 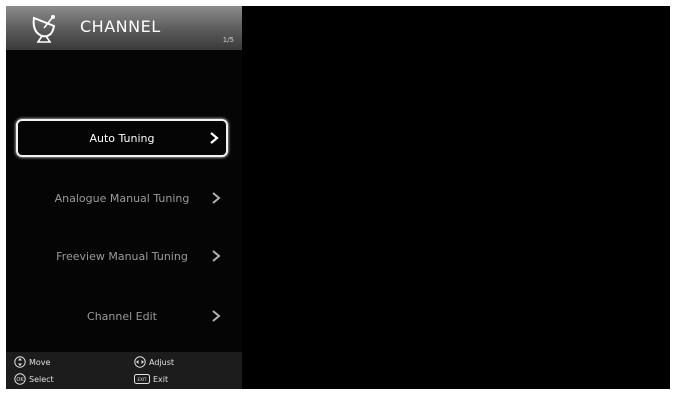 I want to click on hint-move: Move, so click(x=32, y=362).